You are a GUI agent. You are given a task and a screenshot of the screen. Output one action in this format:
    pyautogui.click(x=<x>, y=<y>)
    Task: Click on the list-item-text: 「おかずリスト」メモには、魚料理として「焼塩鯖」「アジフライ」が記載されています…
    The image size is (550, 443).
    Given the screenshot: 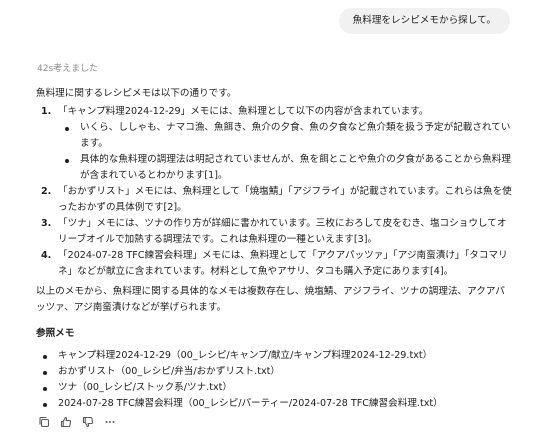 What is the action you would take?
    pyautogui.click(x=285, y=199)
    